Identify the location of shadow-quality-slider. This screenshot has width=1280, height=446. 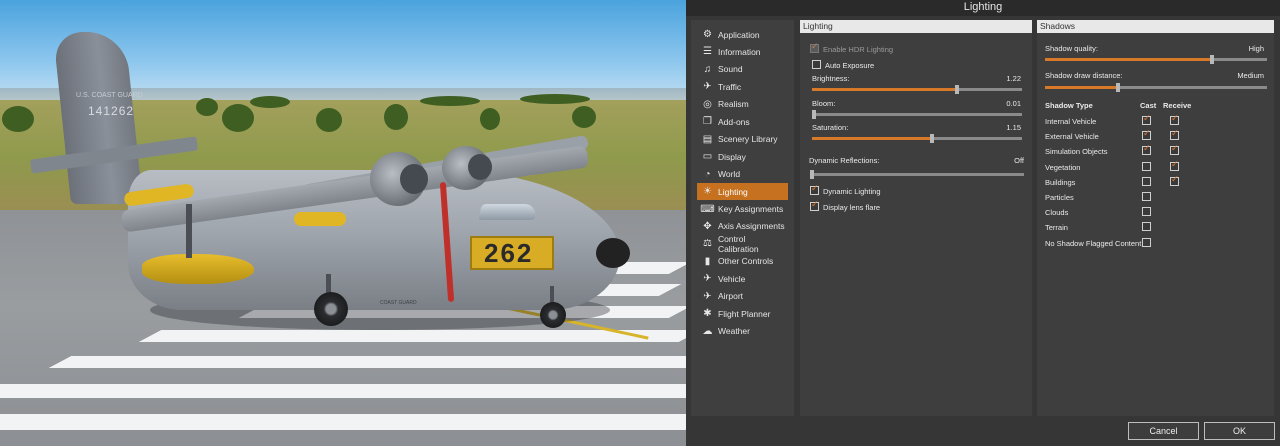
(1156, 59).